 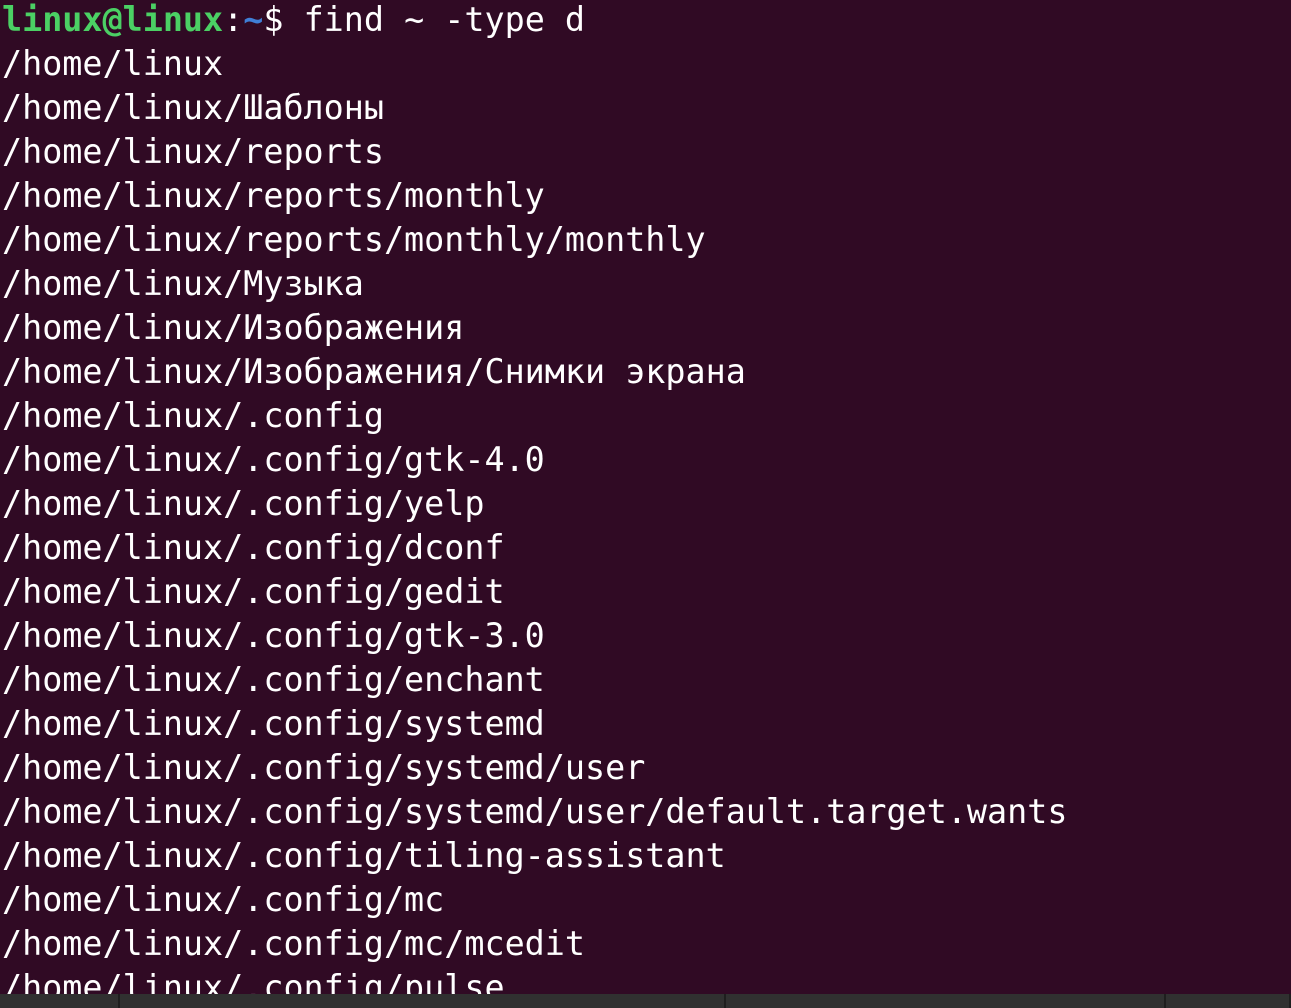 I want to click on output-line: /home/linux/reports, so click(x=193, y=151).